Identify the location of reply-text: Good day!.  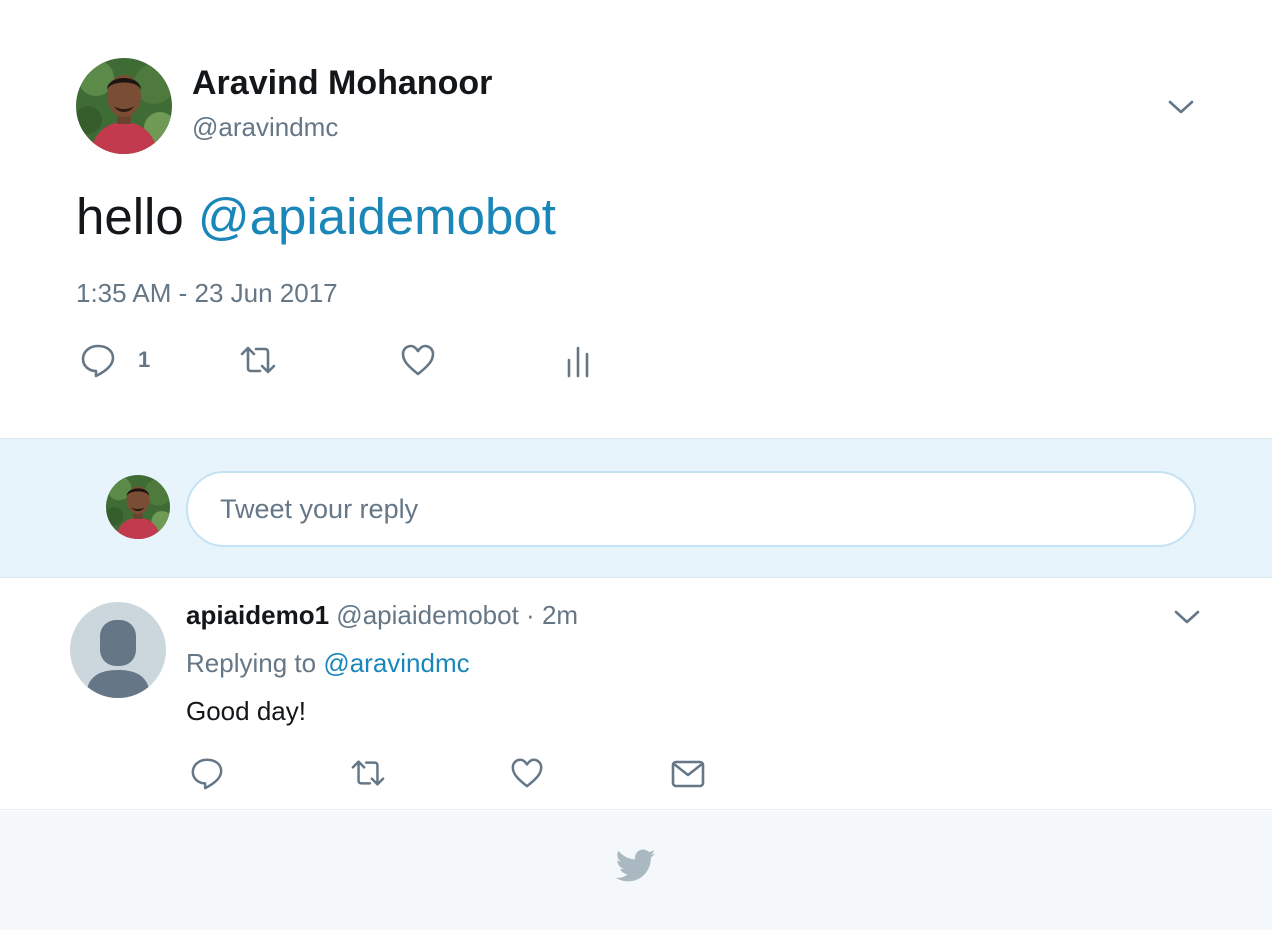
(246, 711).